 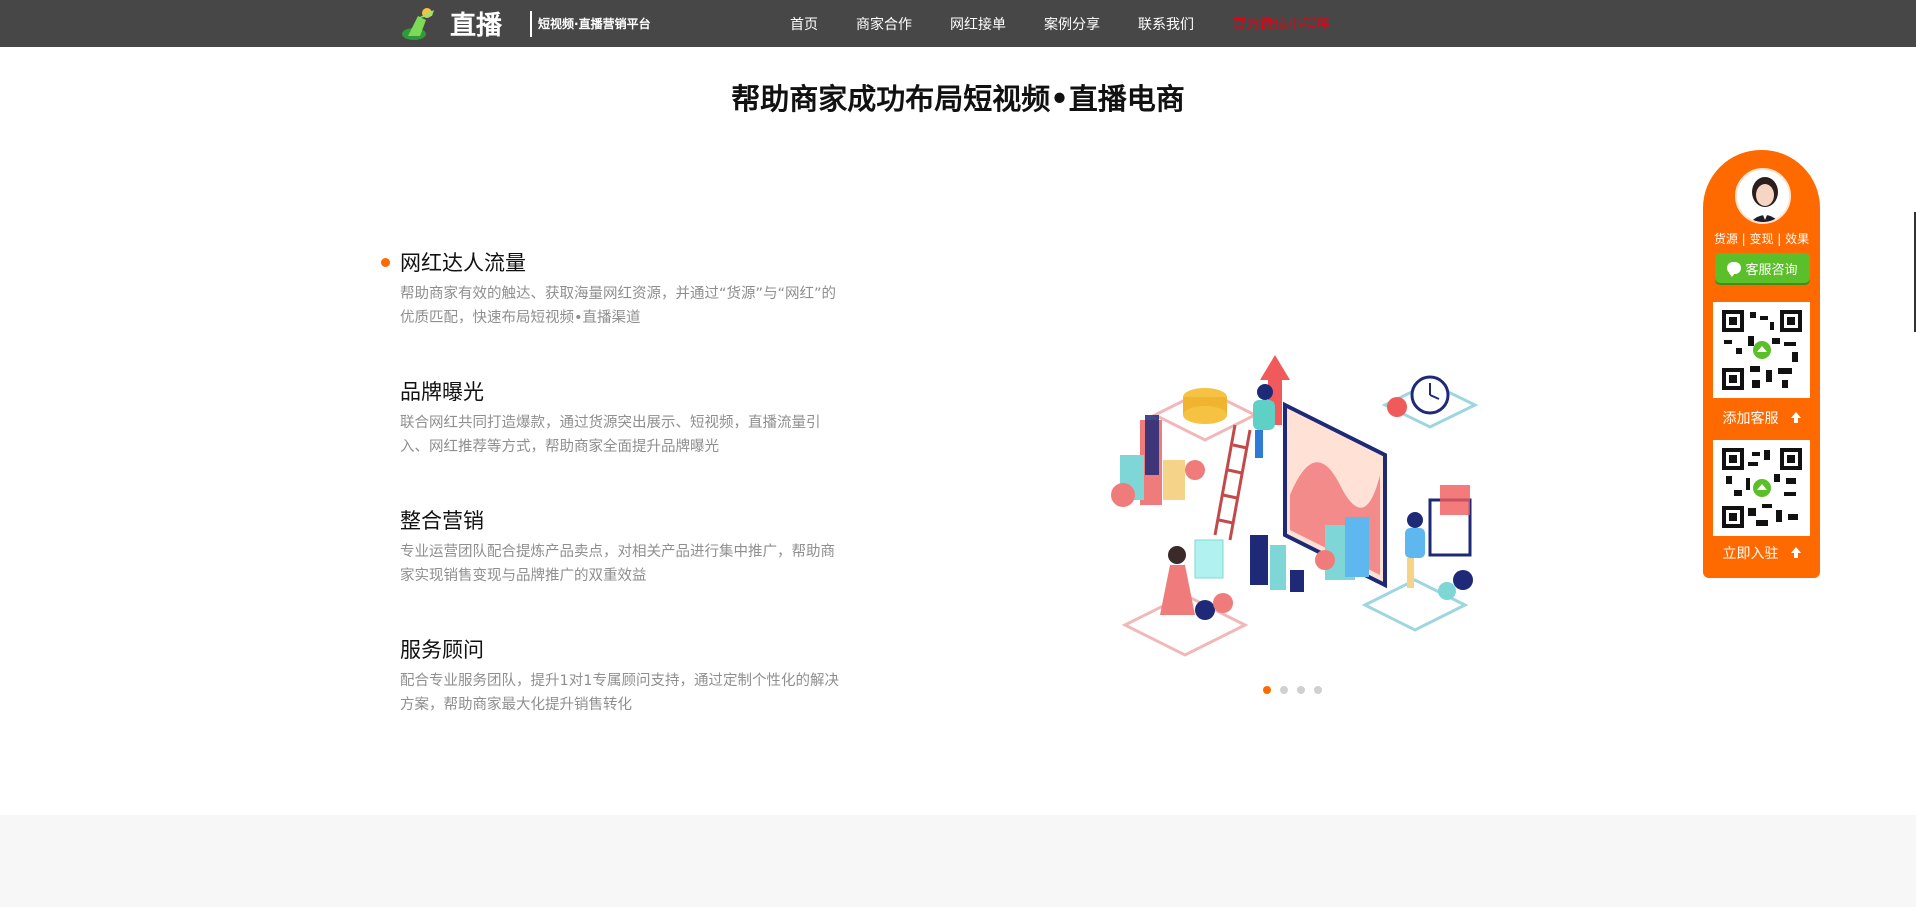 What do you see at coordinates (1771, 270) in the screenshot?
I see `consult-label: 客服咨询` at bounding box center [1771, 270].